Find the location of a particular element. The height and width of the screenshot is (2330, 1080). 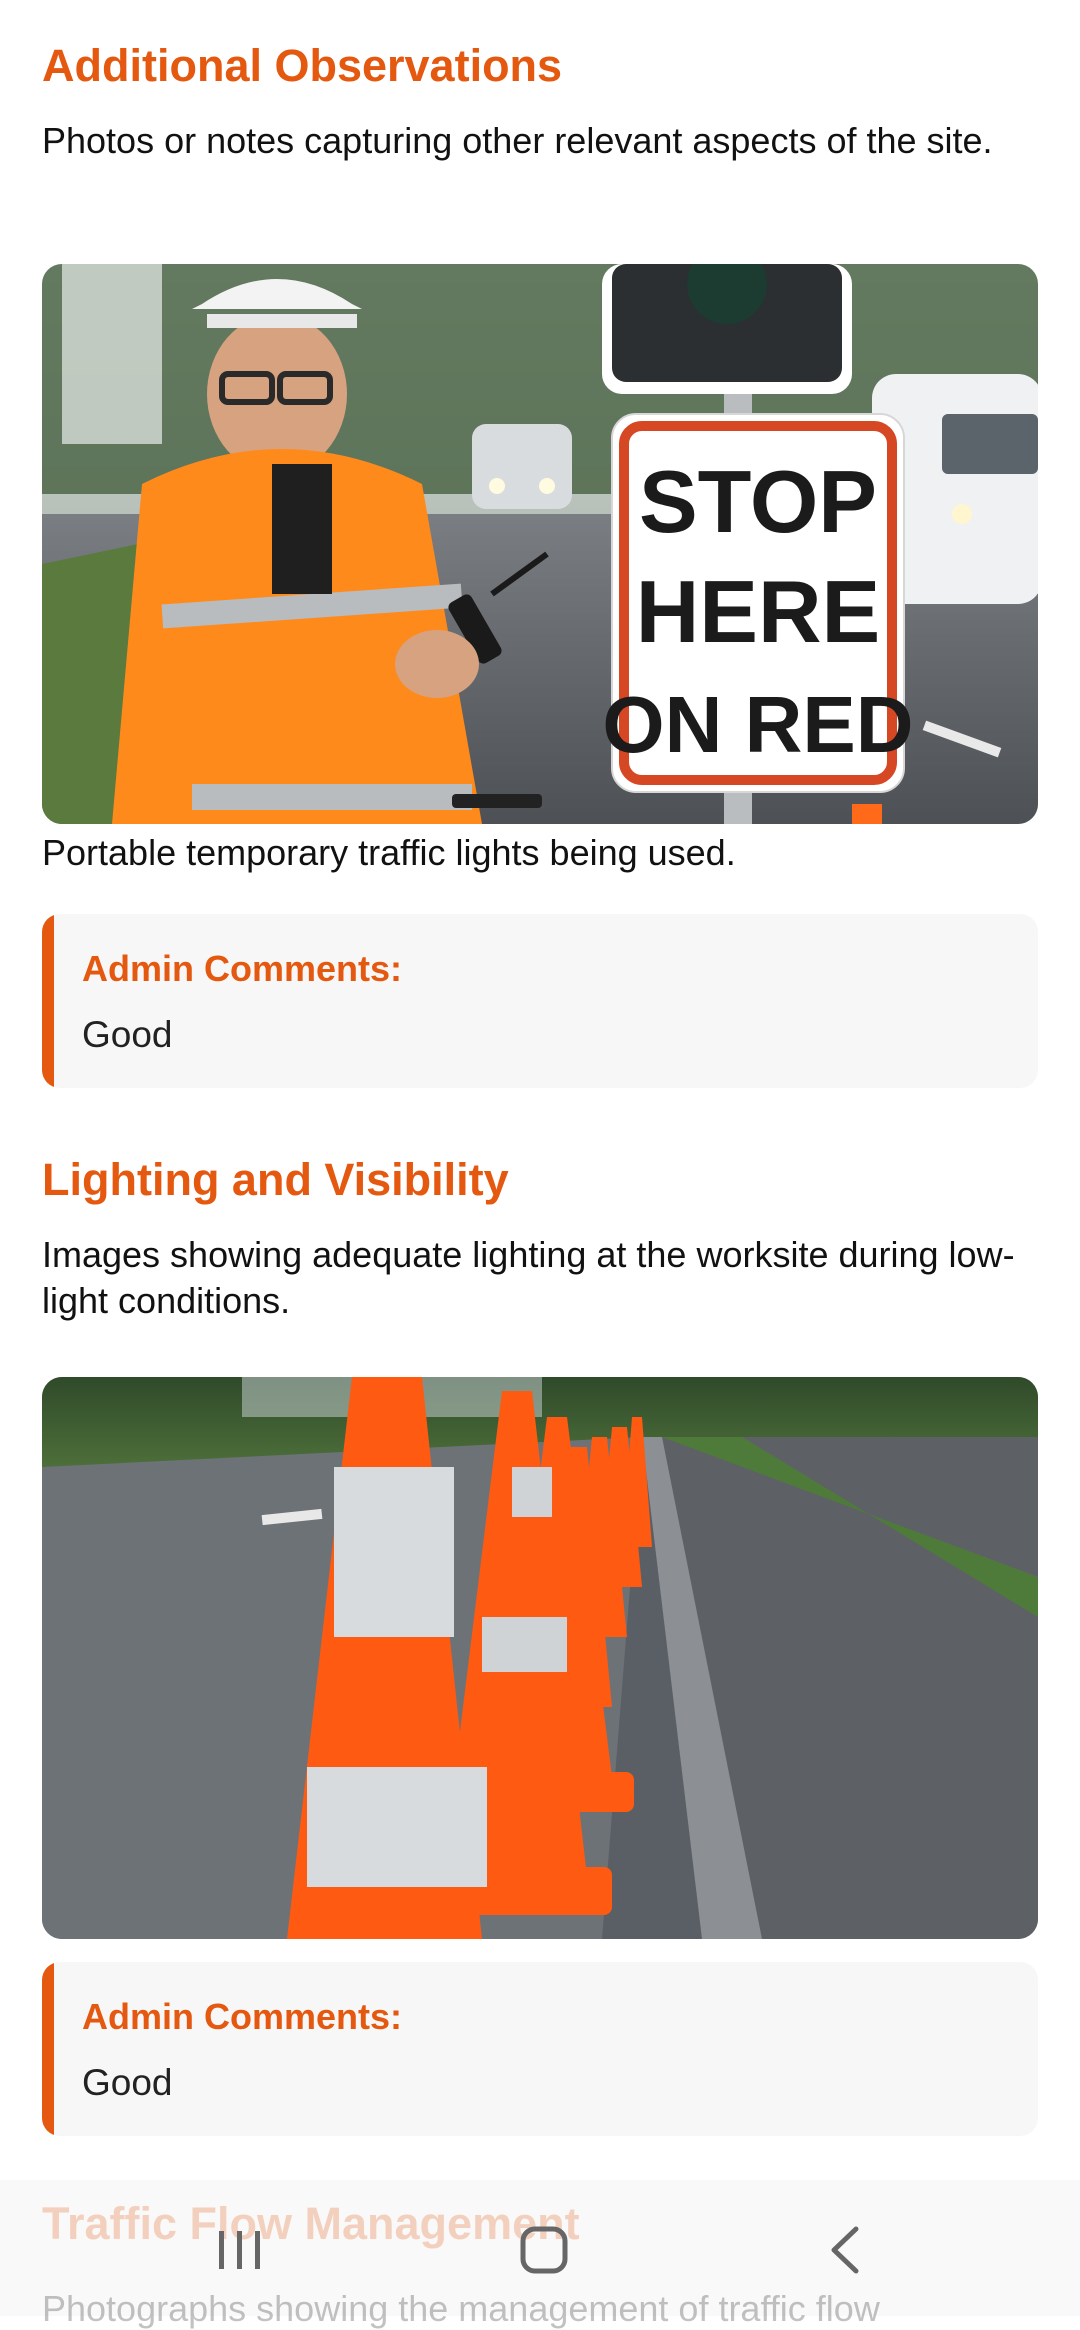

home-icon is located at coordinates (544, 2250).